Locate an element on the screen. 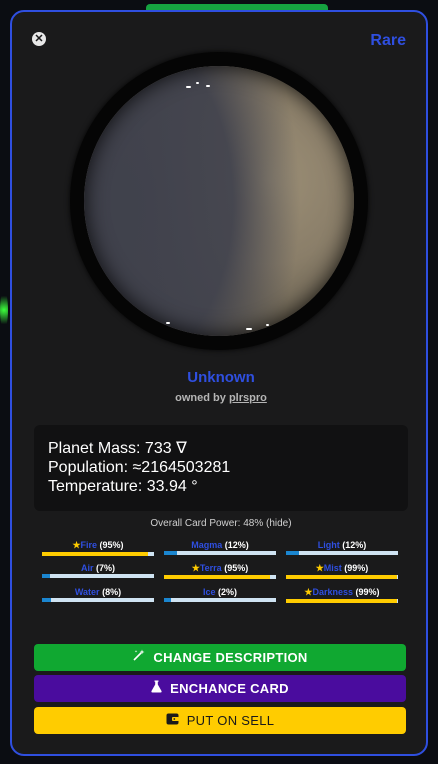  element-light: Light (12%) is located at coordinates (342, 547).